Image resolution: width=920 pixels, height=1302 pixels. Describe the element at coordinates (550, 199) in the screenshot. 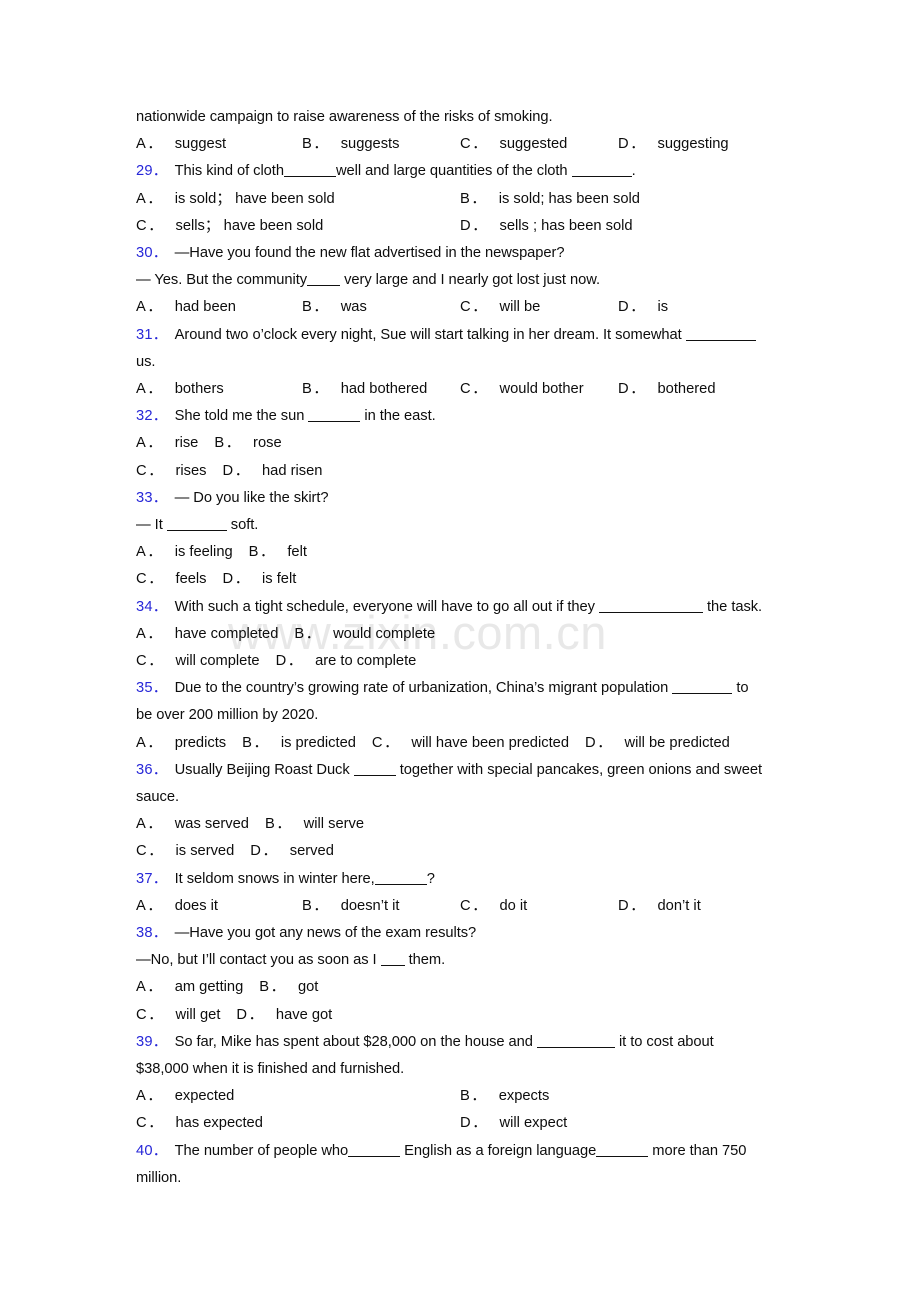

I see `option-b: B． is sold; has been sold` at that location.